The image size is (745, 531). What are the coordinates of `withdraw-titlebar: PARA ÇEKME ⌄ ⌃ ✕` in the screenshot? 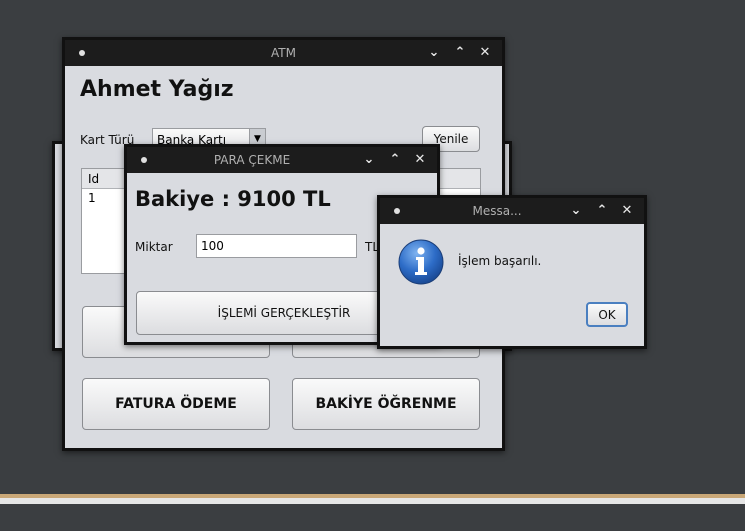 It's located at (282, 160).